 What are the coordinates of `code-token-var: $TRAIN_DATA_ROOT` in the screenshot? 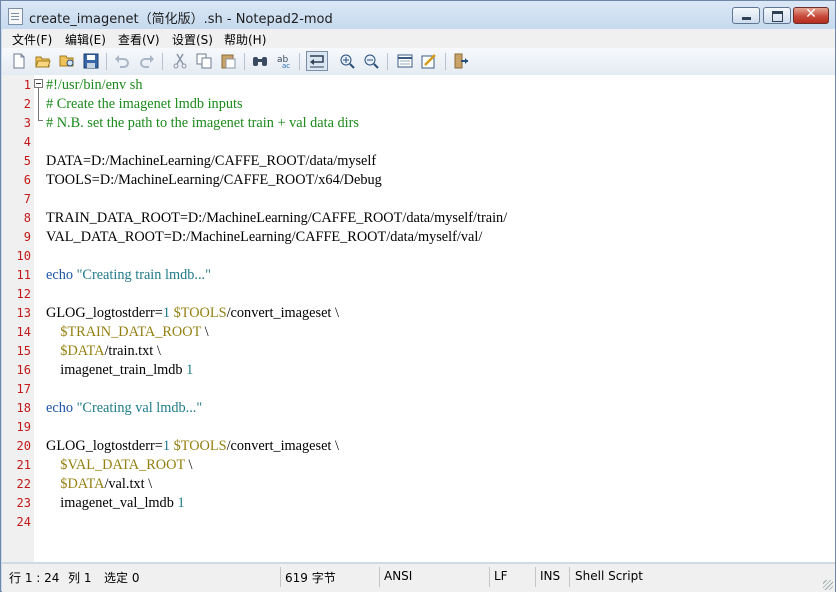 It's located at (131, 332).